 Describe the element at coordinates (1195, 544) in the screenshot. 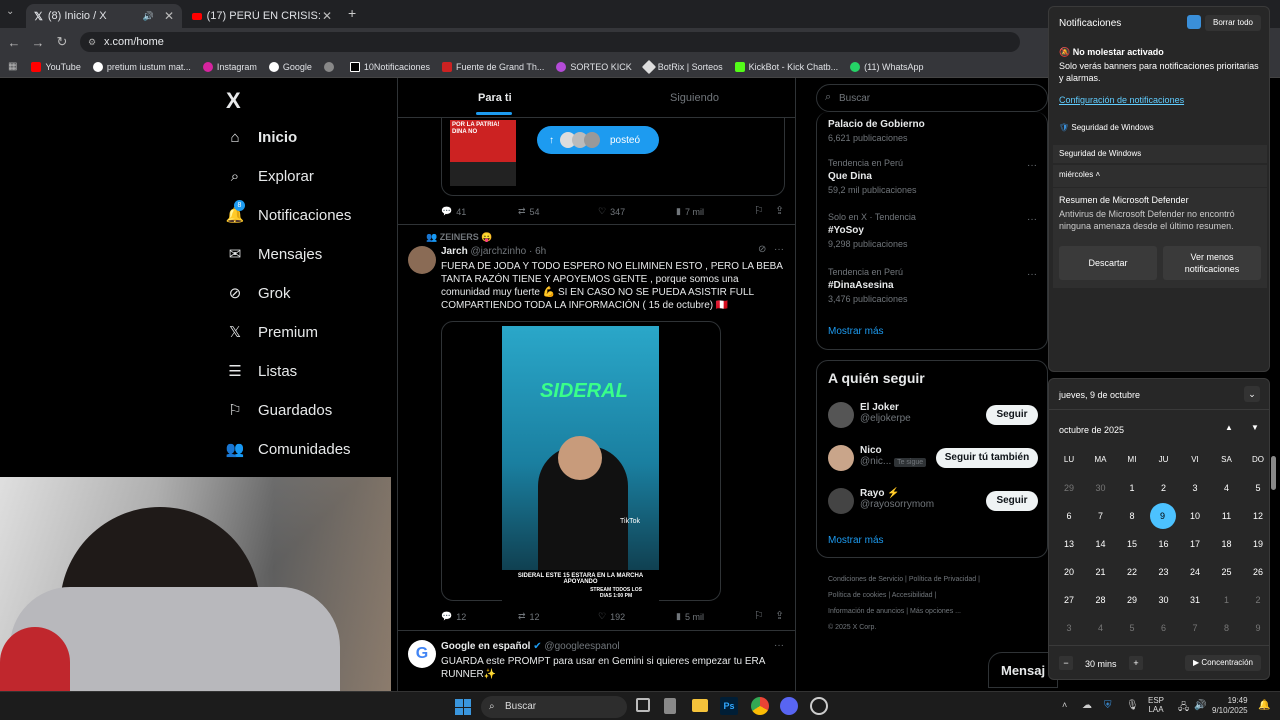

I see `calendar-day: 17` at that location.